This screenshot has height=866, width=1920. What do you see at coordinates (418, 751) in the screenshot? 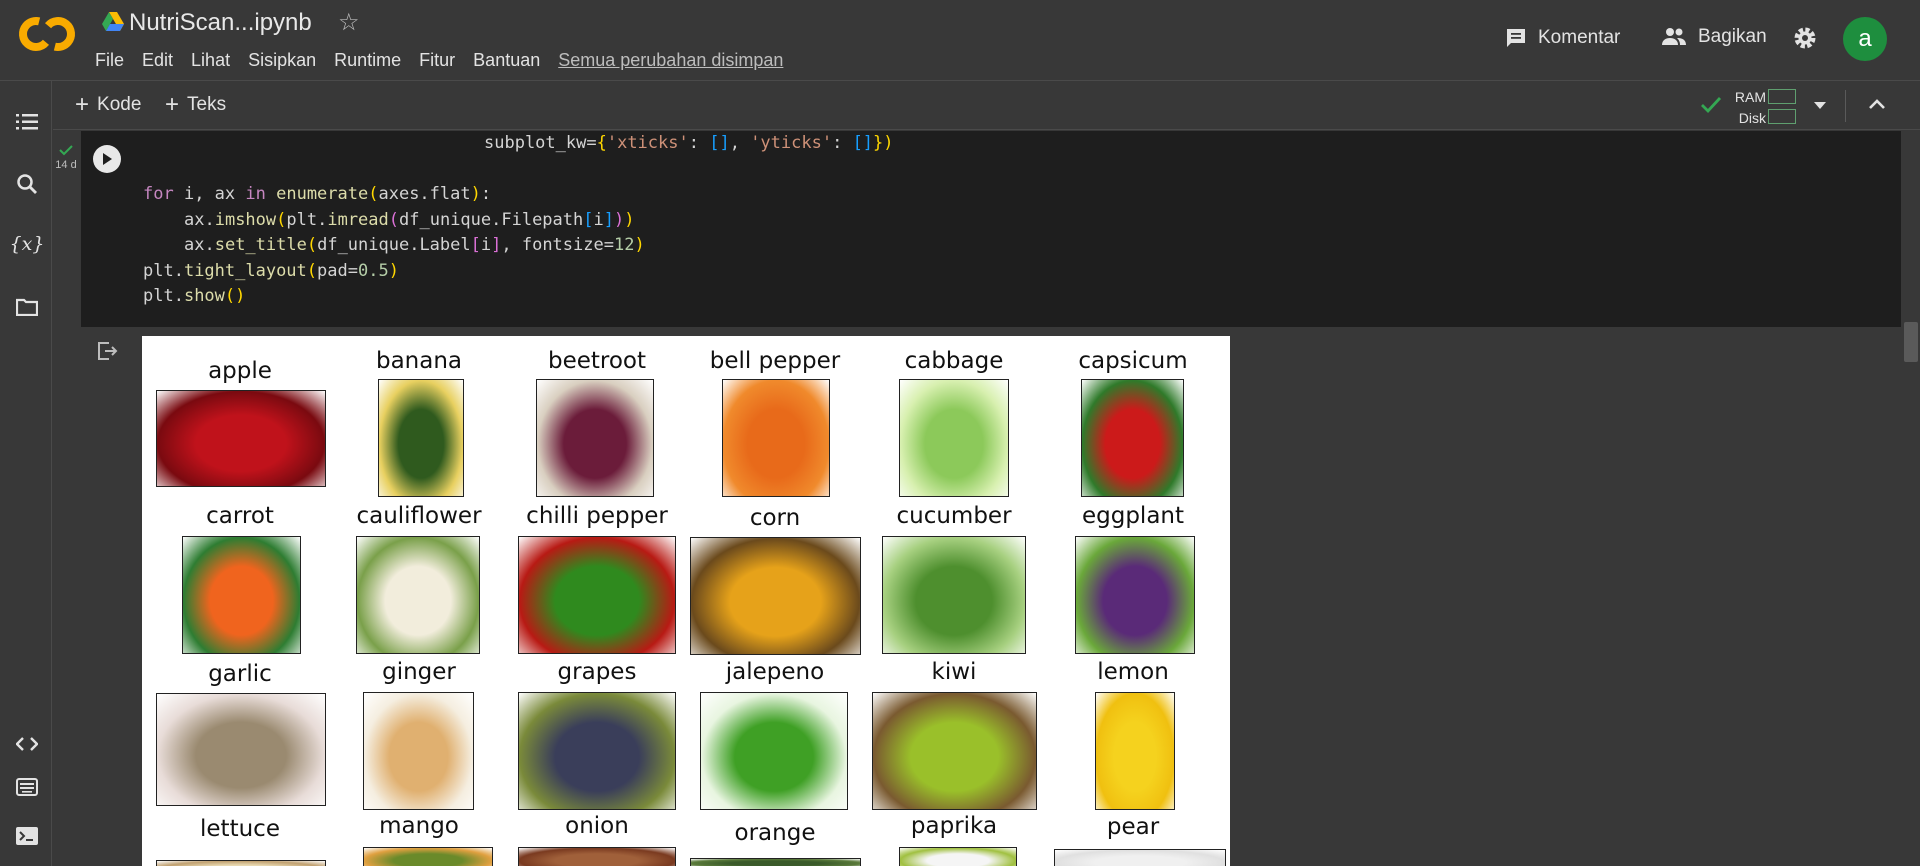
I see `tile-image-ginger` at bounding box center [418, 751].